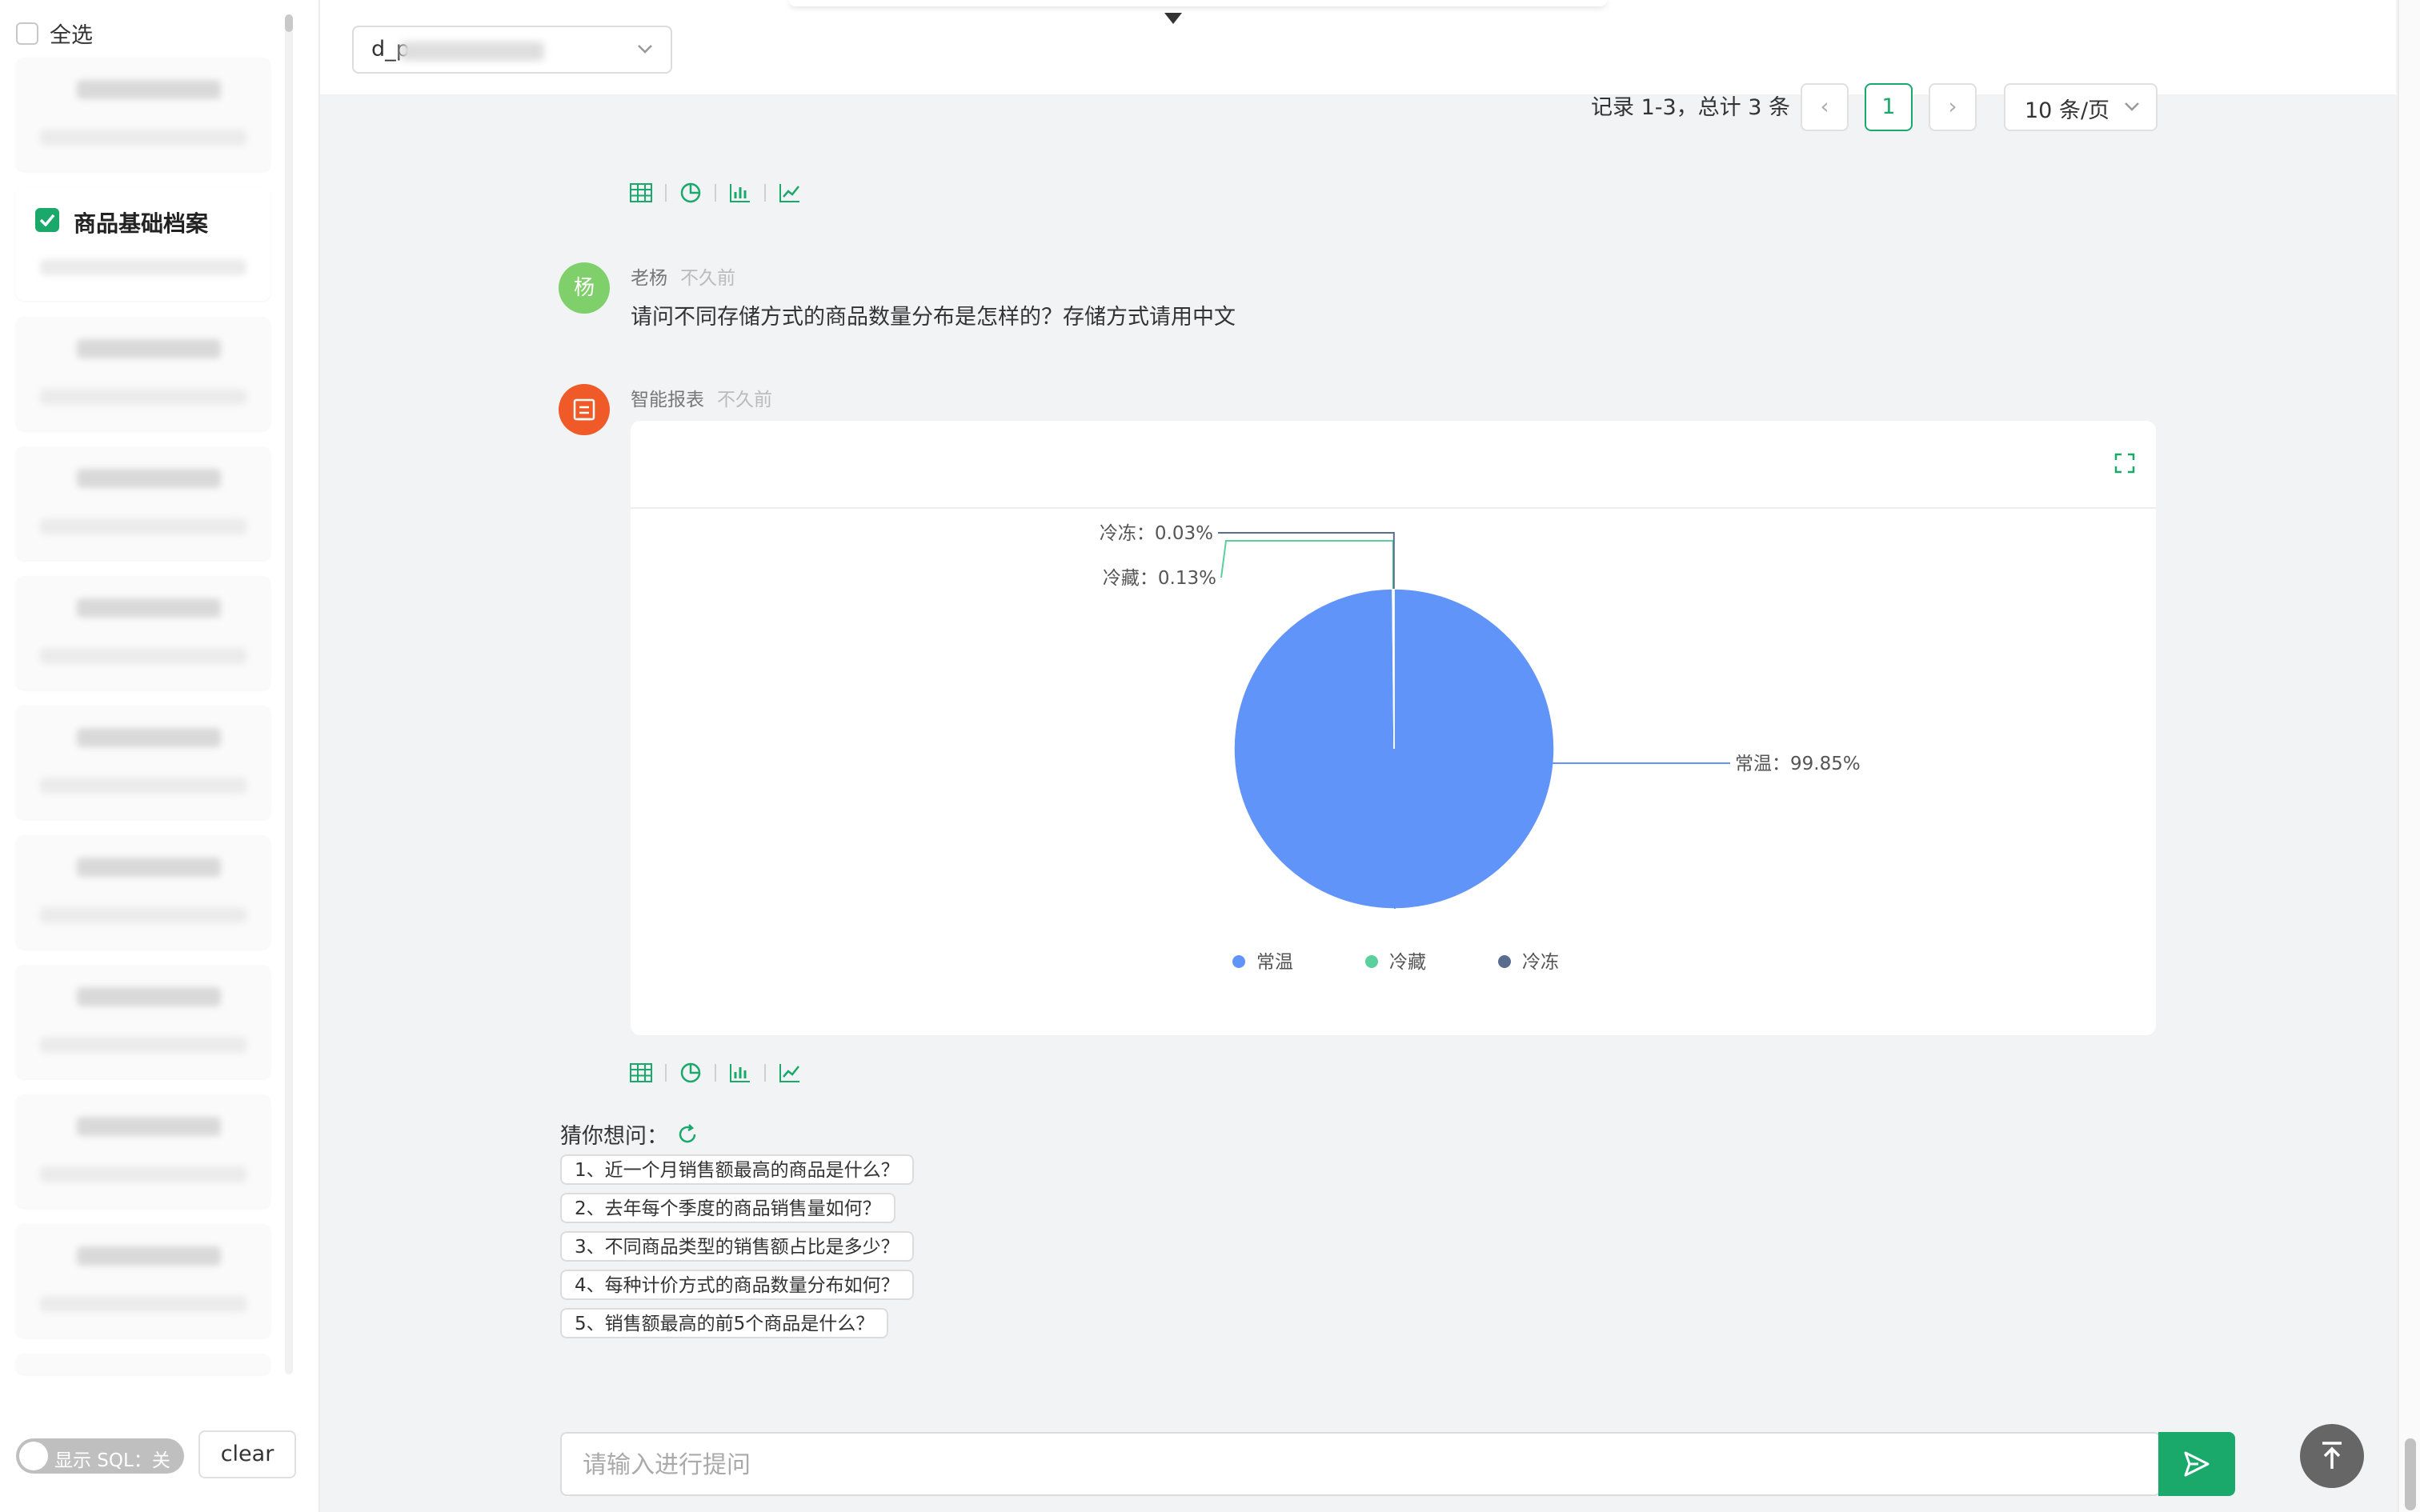 Image resolution: width=2420 pixels, height=1512 pixels. What do you see at coordinates (512, 50) in the screenshot?
I see `database-select: d_p` at bounding box center [512, 50].